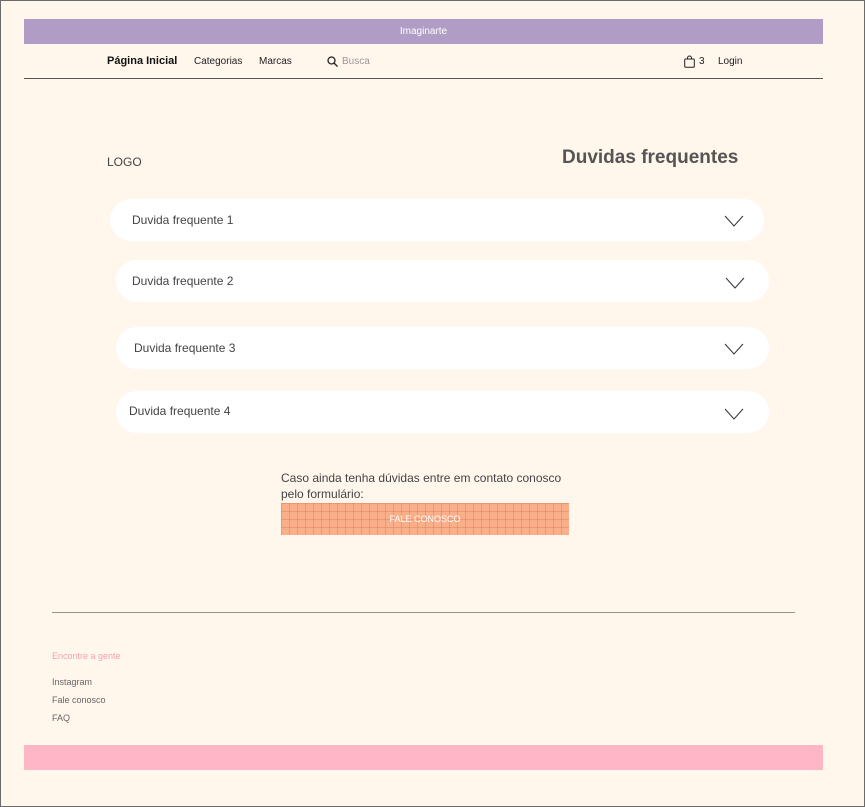 This screenshot has width=865, height=807. I want to click on faq-item-3: Duvida frequente 3, so click(442, 348).